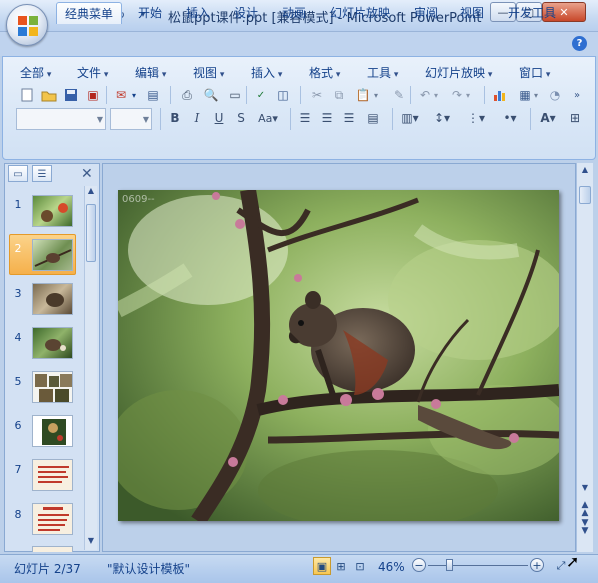 This screenshot has width=598, height=583. Describe the element at coordinates (208, 72) in the screenshot. I see `menu-view: 视图` at that location.